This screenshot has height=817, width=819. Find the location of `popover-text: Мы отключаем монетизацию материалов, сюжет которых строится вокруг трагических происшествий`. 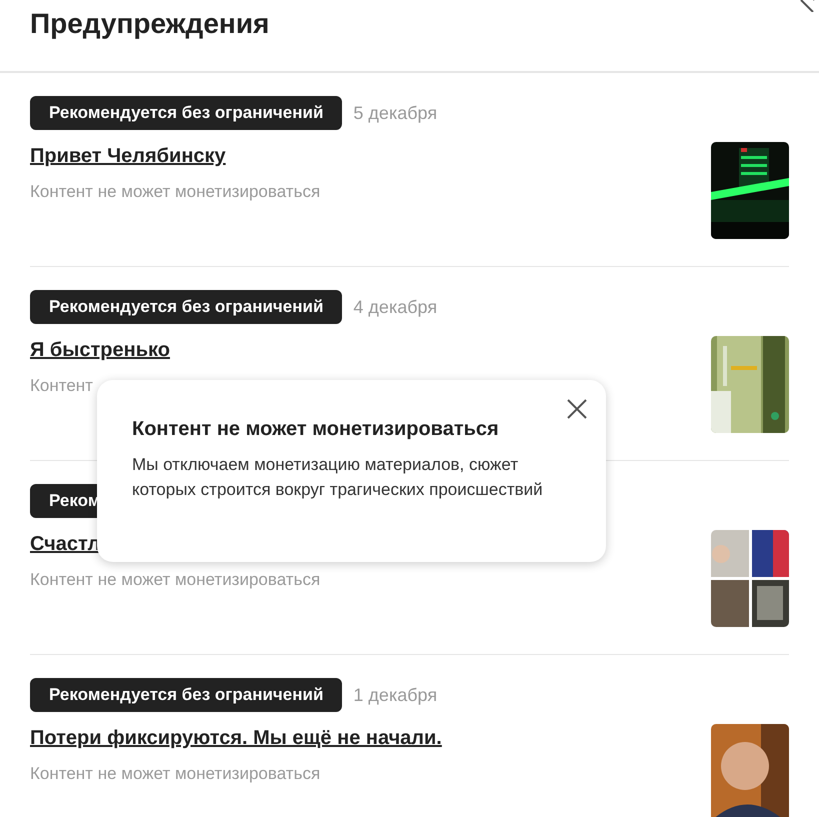

popover-text: Мы отключаем монетизацию материалов, сюжет которых строится вокруг трагических происшествий is located at coordinates (338, 477).